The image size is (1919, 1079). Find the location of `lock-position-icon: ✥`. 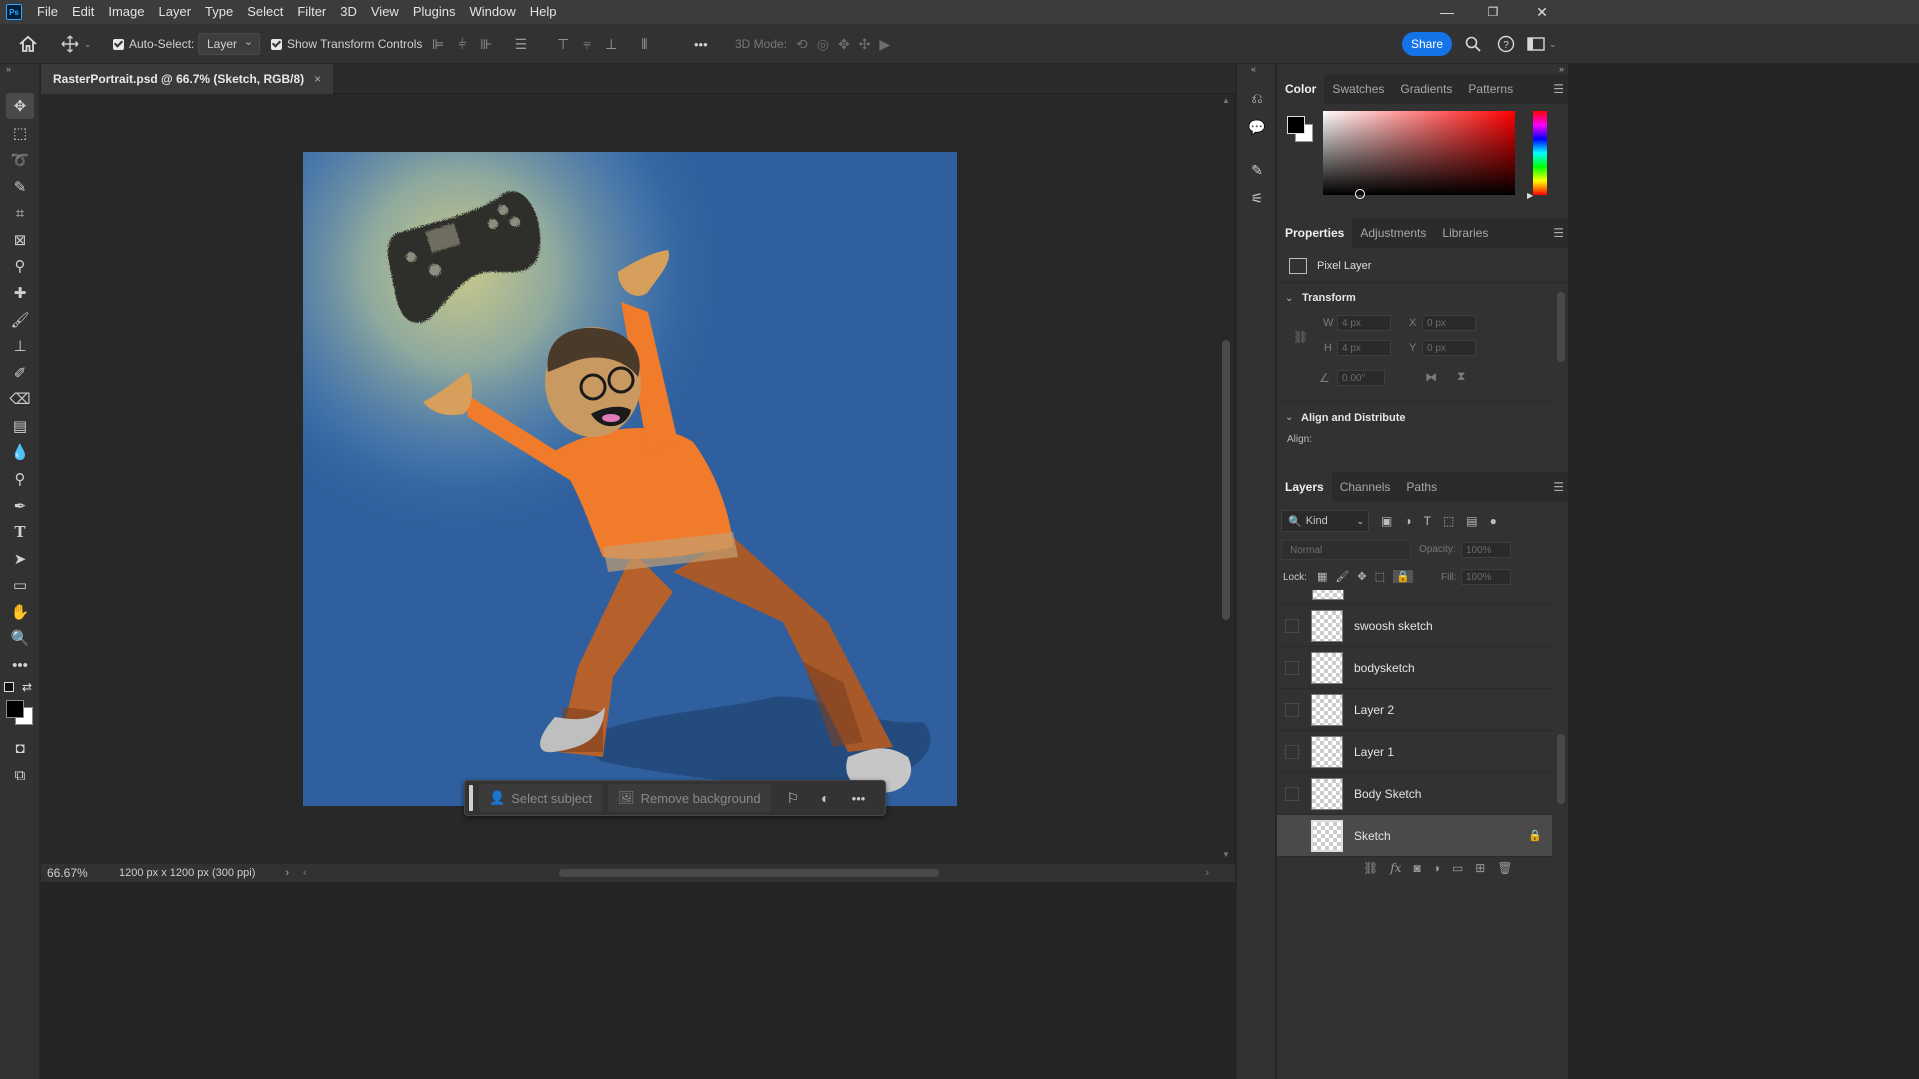

lock-position-icon: ✥ is located at coordinates (1361, 576).